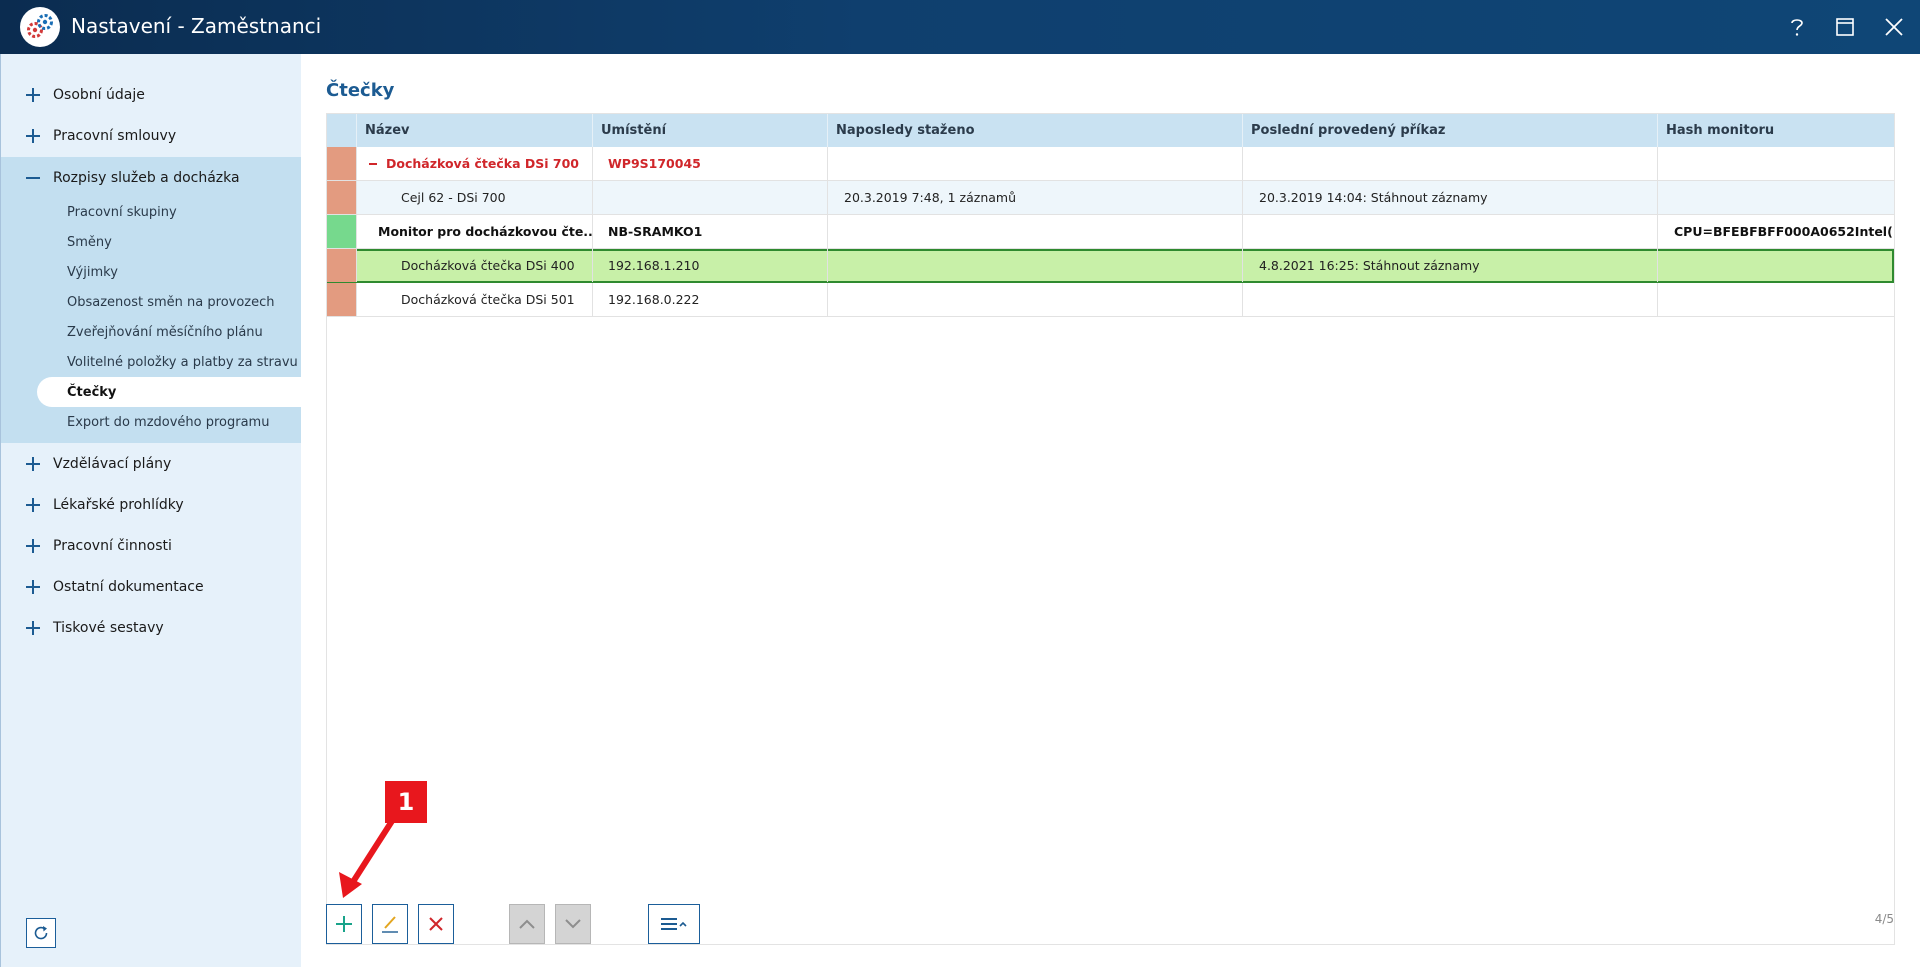 This screenshot has width=1920, height=967. What do you see at coordinates (1449, 197) in the screenshot?
I see `cell-last-command: 20.3.2019 14:04: Stáhnout záznamy` at bounding box center [1449, 197].